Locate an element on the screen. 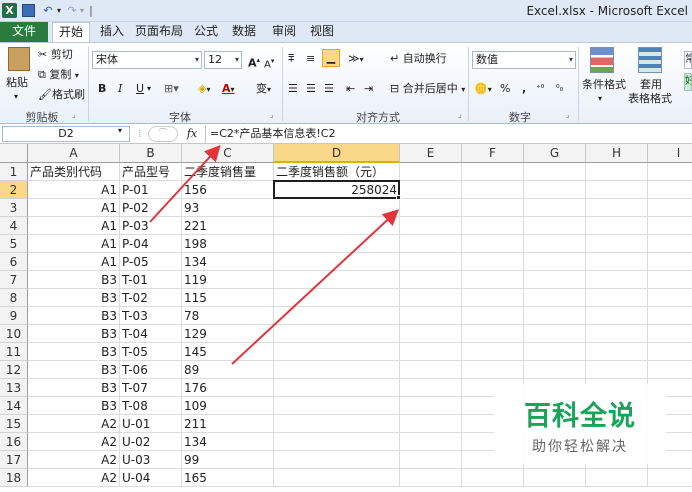 The width and height of the screenshot is (692, 492). cell-e17 is located at coordinates (431, 460).